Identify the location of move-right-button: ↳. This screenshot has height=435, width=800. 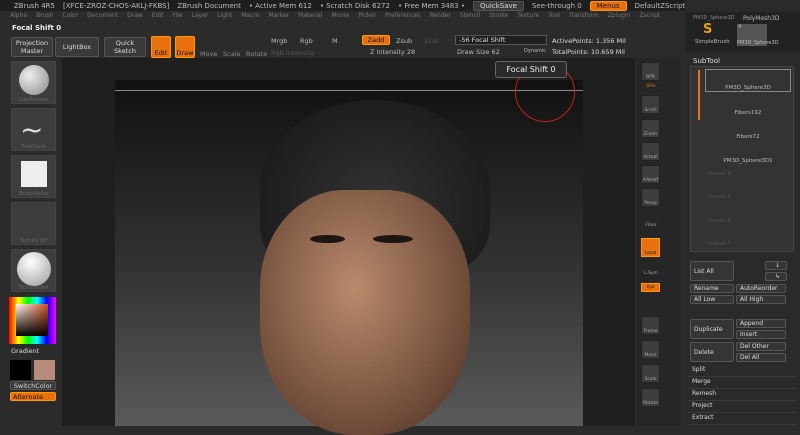
(776, 276).